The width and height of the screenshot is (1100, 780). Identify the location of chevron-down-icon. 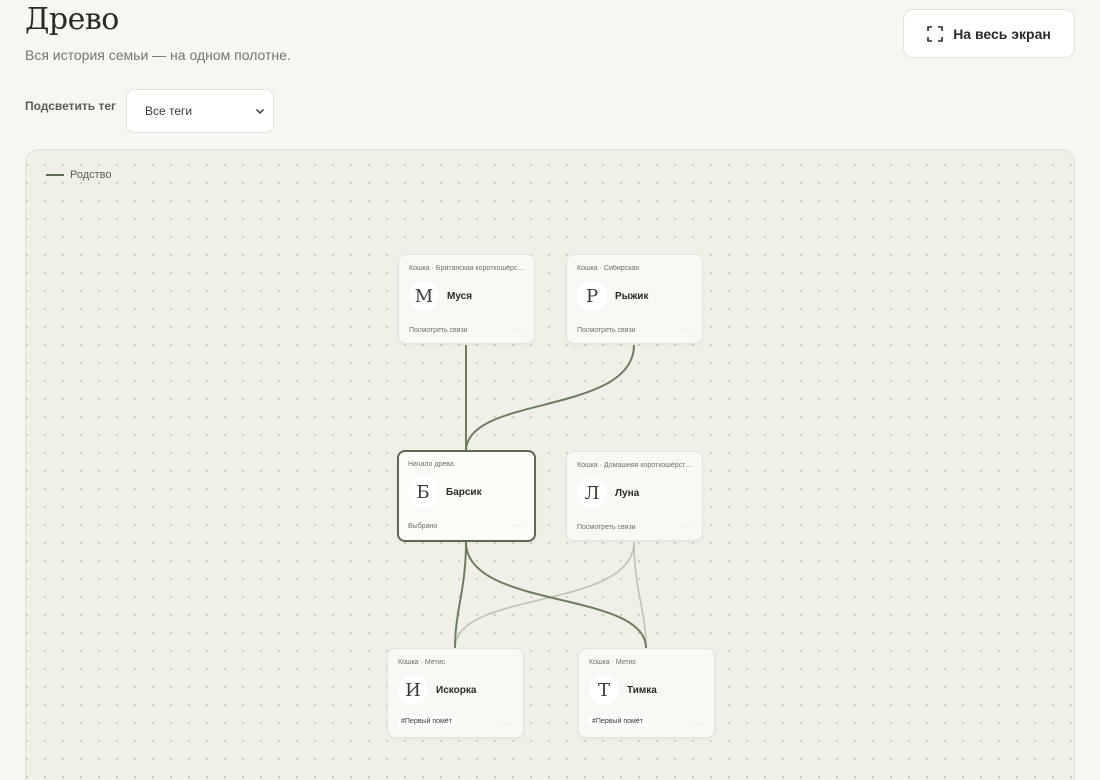
(260, 111).